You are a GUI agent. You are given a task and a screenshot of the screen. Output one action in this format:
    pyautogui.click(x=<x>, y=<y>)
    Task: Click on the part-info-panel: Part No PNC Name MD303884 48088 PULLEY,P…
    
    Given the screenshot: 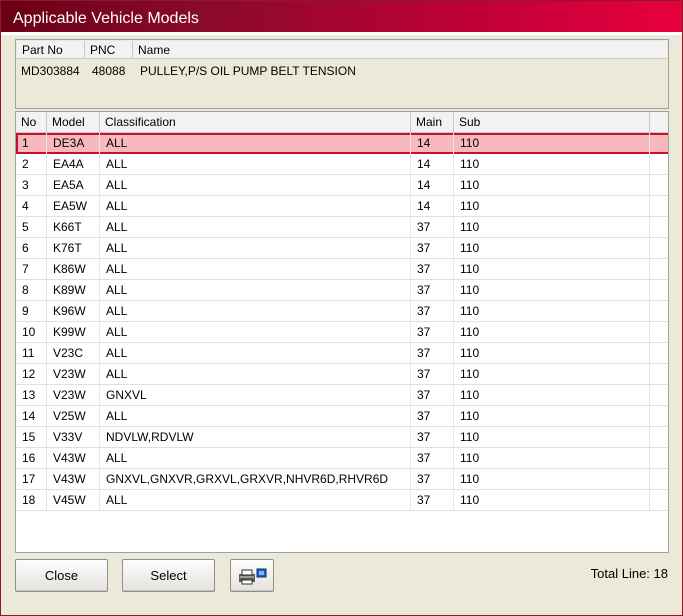 What is the action you would take?
    pyautogui.click(x=342, y=74)
    